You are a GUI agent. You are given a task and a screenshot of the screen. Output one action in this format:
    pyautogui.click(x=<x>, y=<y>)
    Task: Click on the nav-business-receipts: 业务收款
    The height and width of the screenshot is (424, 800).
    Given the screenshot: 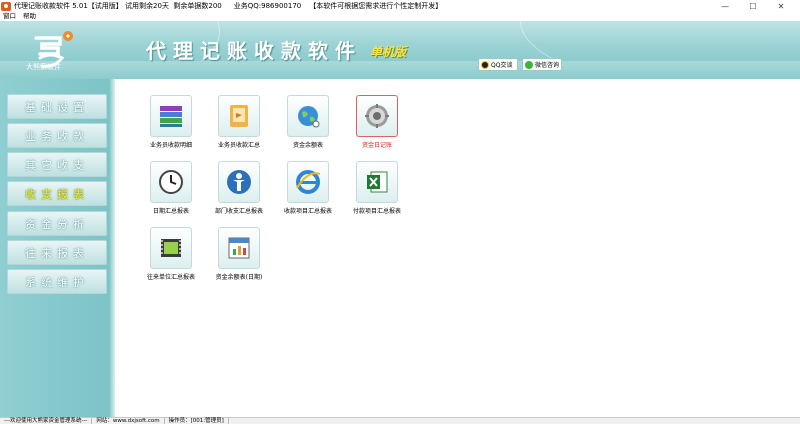 What is the action you would take?
    pyautogui.click(x=57, y=135)
    